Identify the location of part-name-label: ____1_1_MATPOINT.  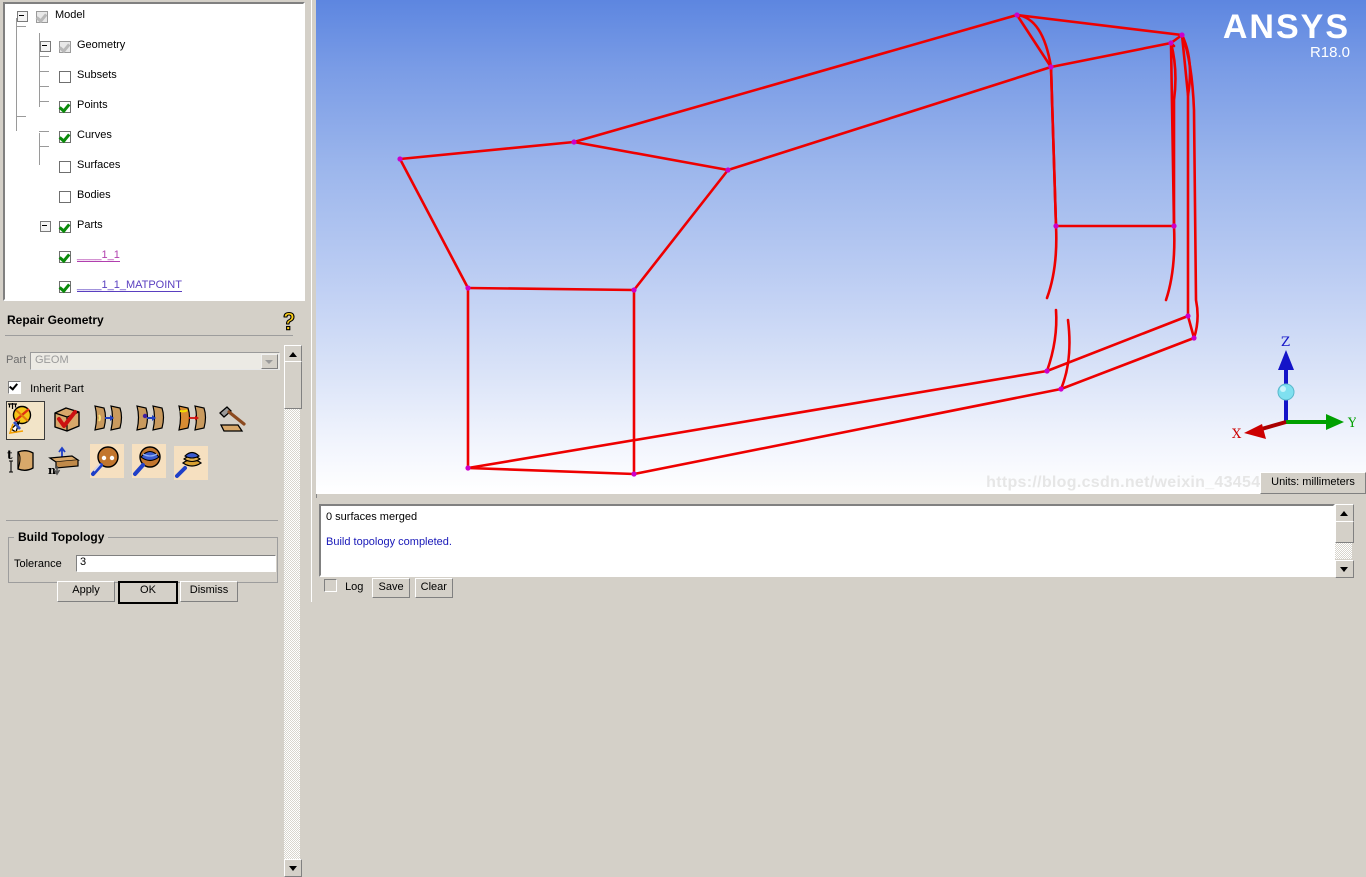
(129, 285).